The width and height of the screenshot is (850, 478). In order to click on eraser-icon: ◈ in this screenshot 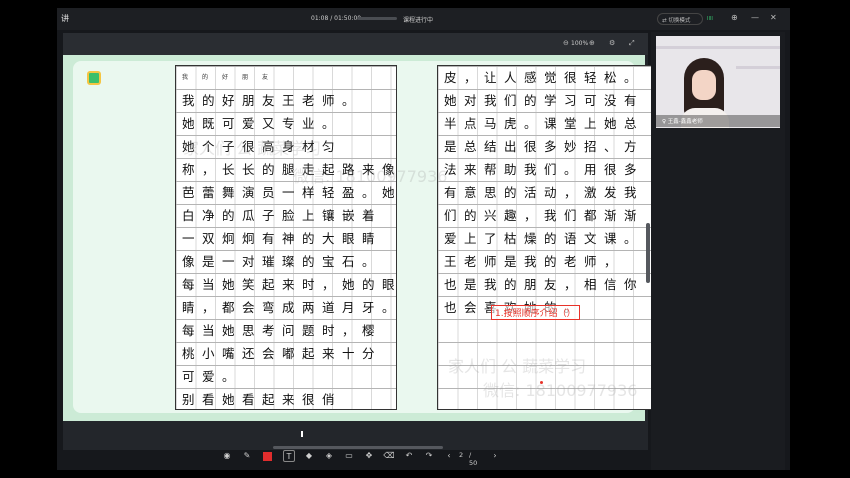, I will do `click(329, 456)`.